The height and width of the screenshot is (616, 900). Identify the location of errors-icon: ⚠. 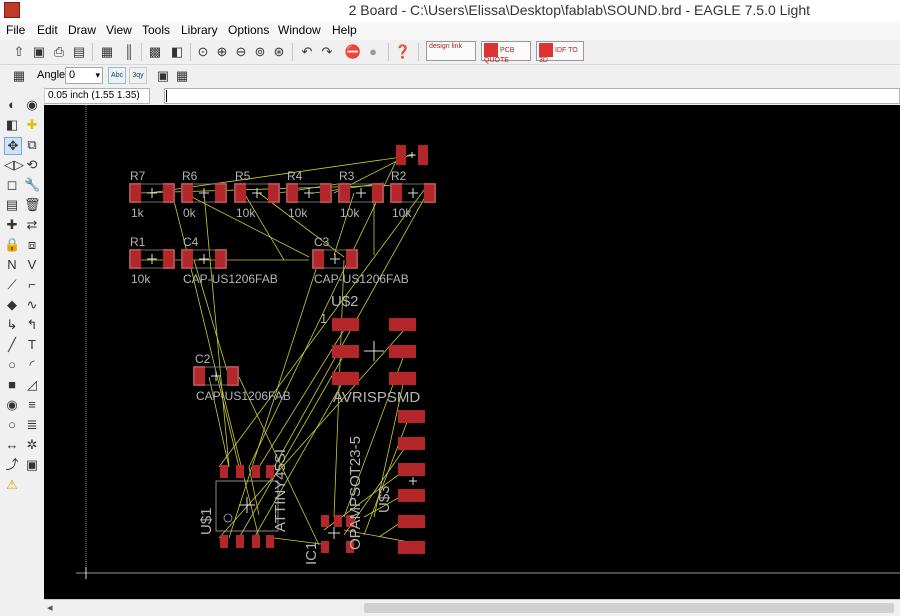
(12, 485).